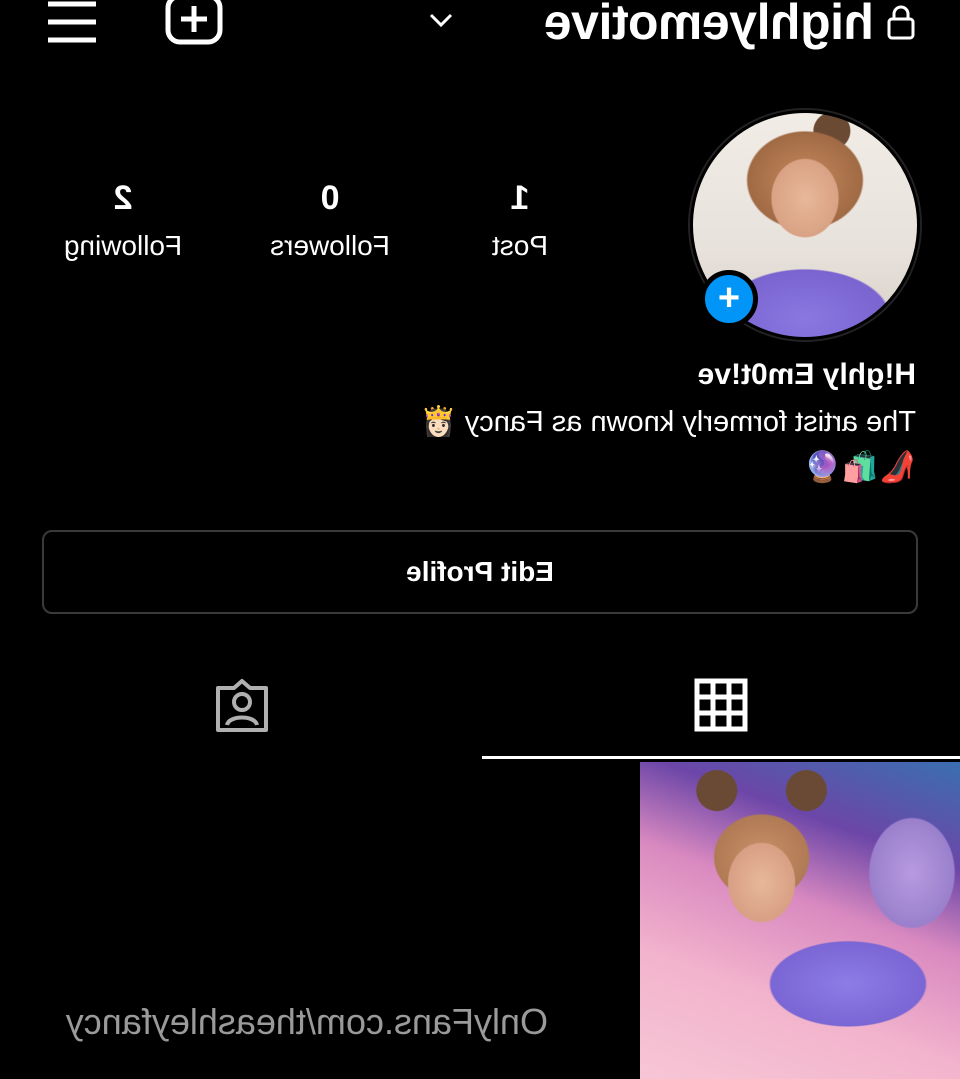 The width and height of the screenshot is (960, 1079). I want to click on bio-text: The artist formerly known as Fancy 👸🏻, so click(668, 422).